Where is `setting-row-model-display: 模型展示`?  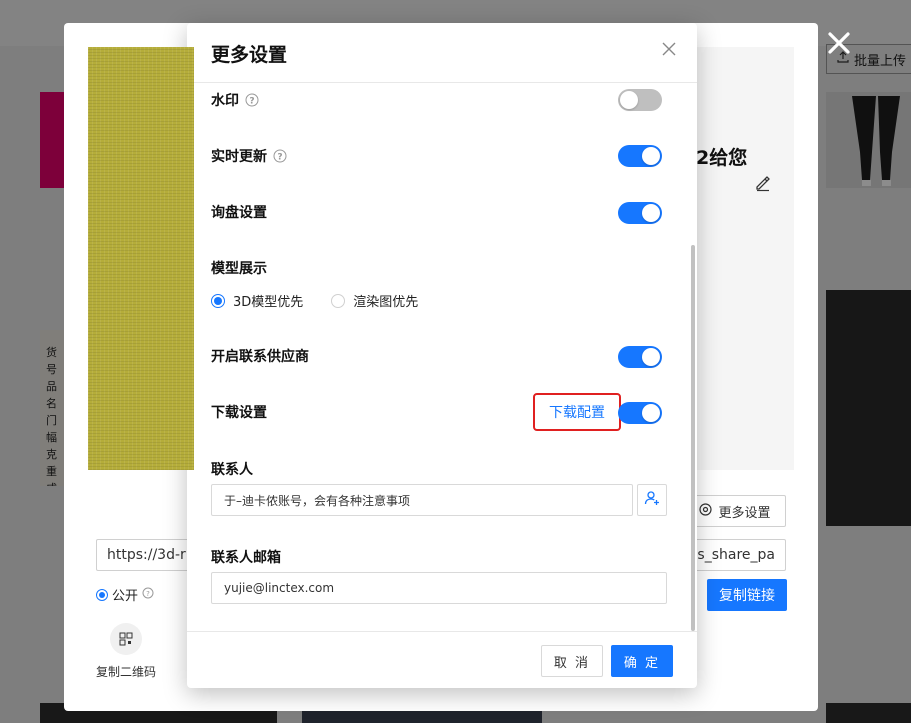
setting-row-model-display: 模型展示 is located at coordinates (437, 268).